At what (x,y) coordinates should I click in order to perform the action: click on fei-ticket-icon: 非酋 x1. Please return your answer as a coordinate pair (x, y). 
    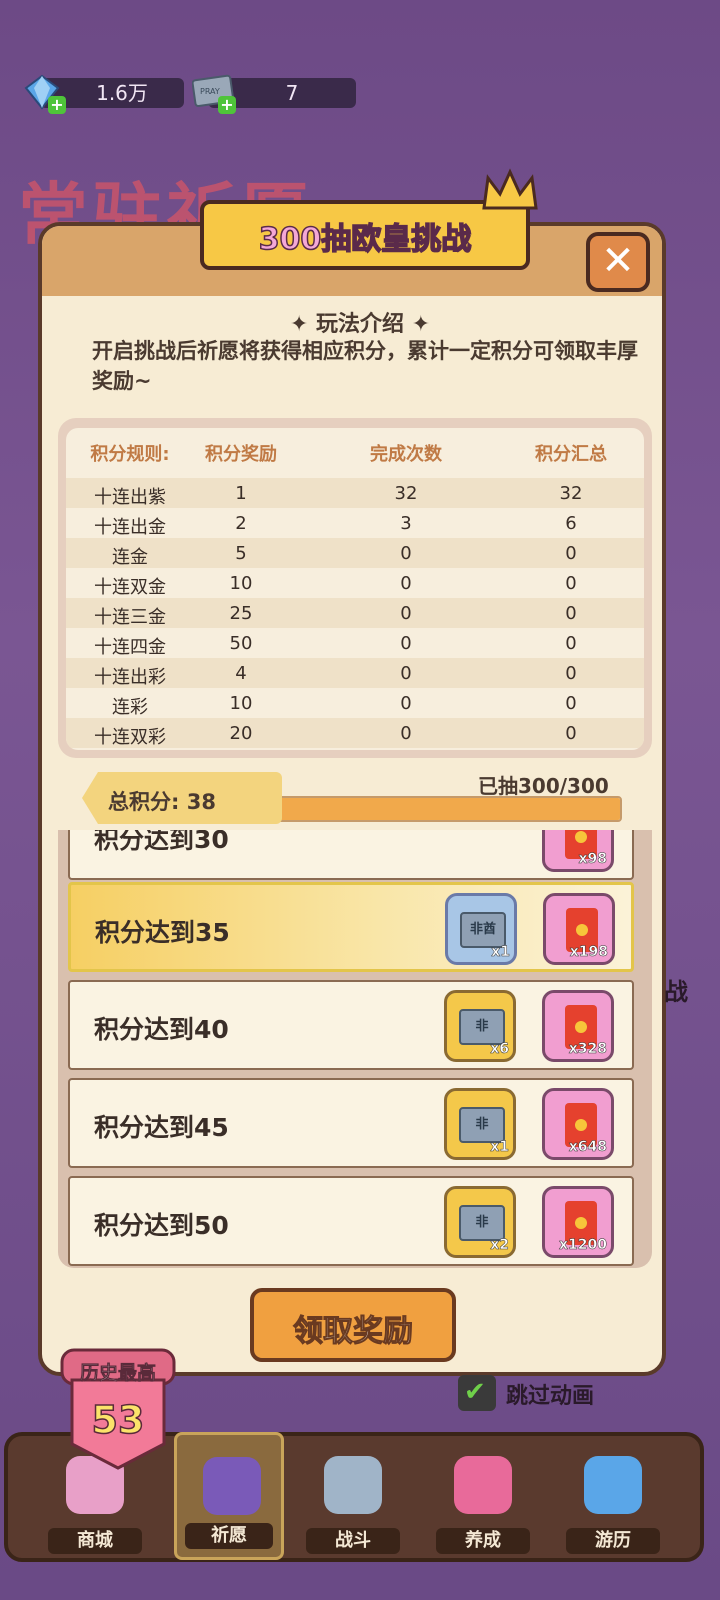
    Looking at the image, I should click on (481, 929).